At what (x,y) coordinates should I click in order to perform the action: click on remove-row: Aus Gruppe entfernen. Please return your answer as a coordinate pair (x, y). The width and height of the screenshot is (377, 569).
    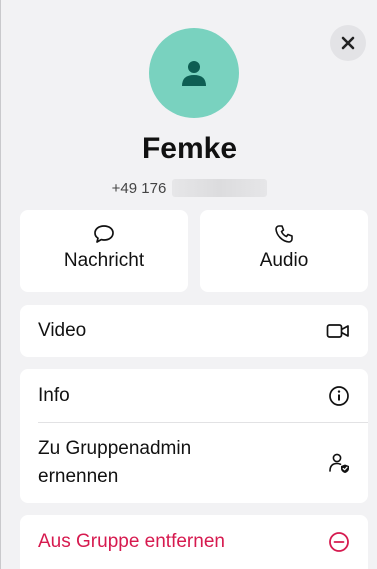
    Looking at the image, I should click on (194, 542).